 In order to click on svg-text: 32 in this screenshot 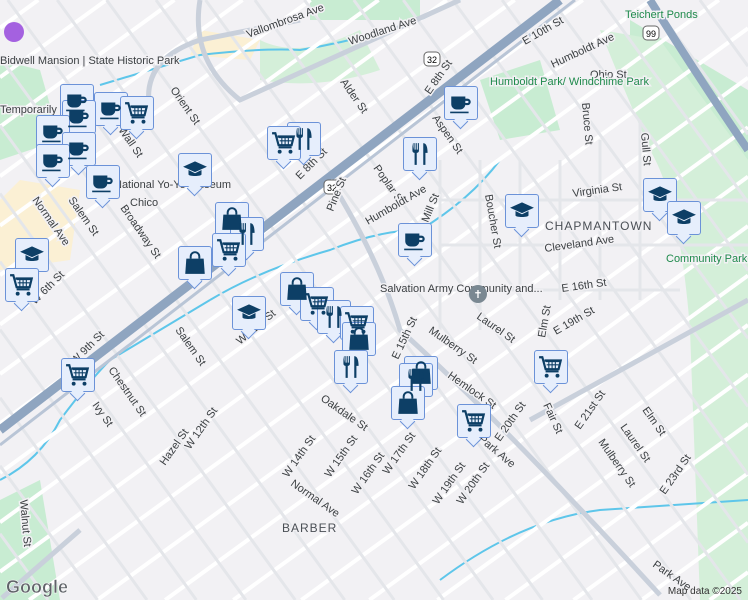, I will do `click(432, 60)`.